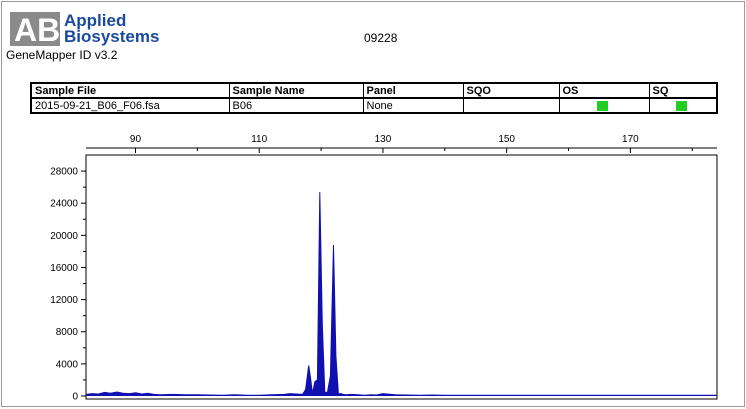 This screenshot has width=746, height=409. What do you see at coordinates (67, 332) in the screenshot?
I see `y-tick-label: 8000` at bounding box center [67, 332].